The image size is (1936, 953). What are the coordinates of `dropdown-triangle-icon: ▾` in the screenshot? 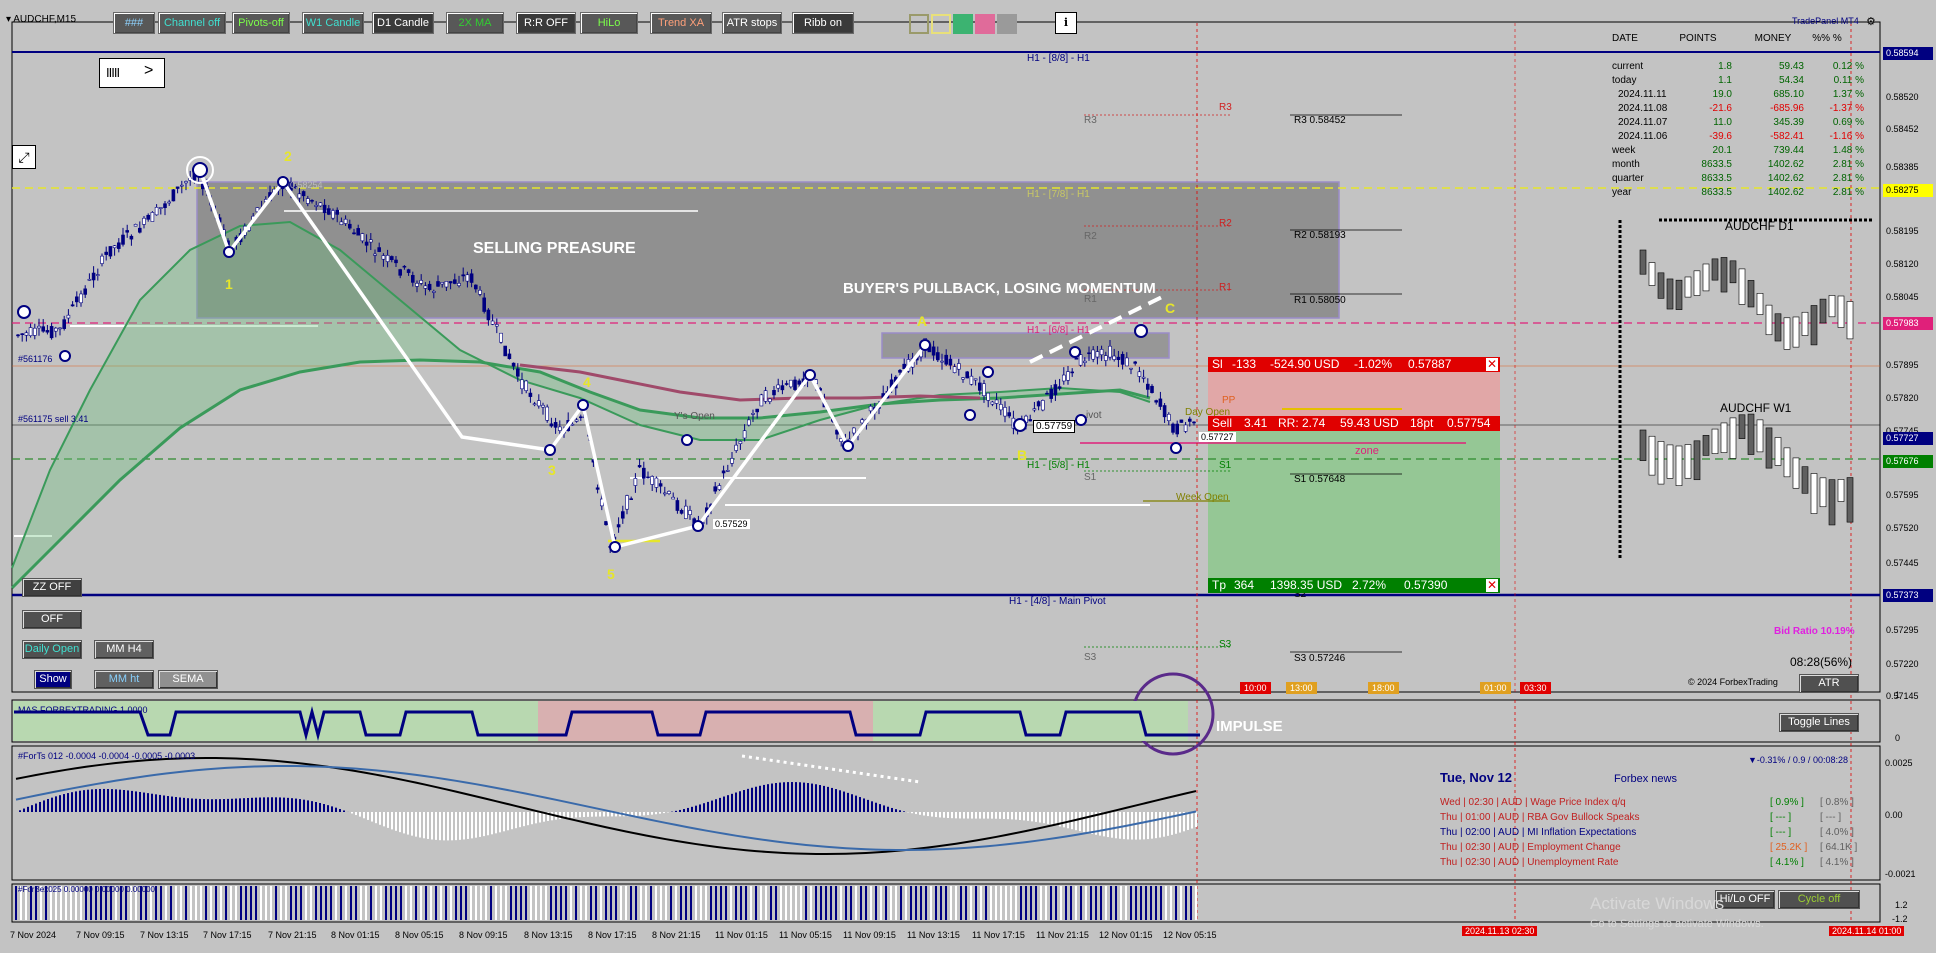 It's located at (8, 19).